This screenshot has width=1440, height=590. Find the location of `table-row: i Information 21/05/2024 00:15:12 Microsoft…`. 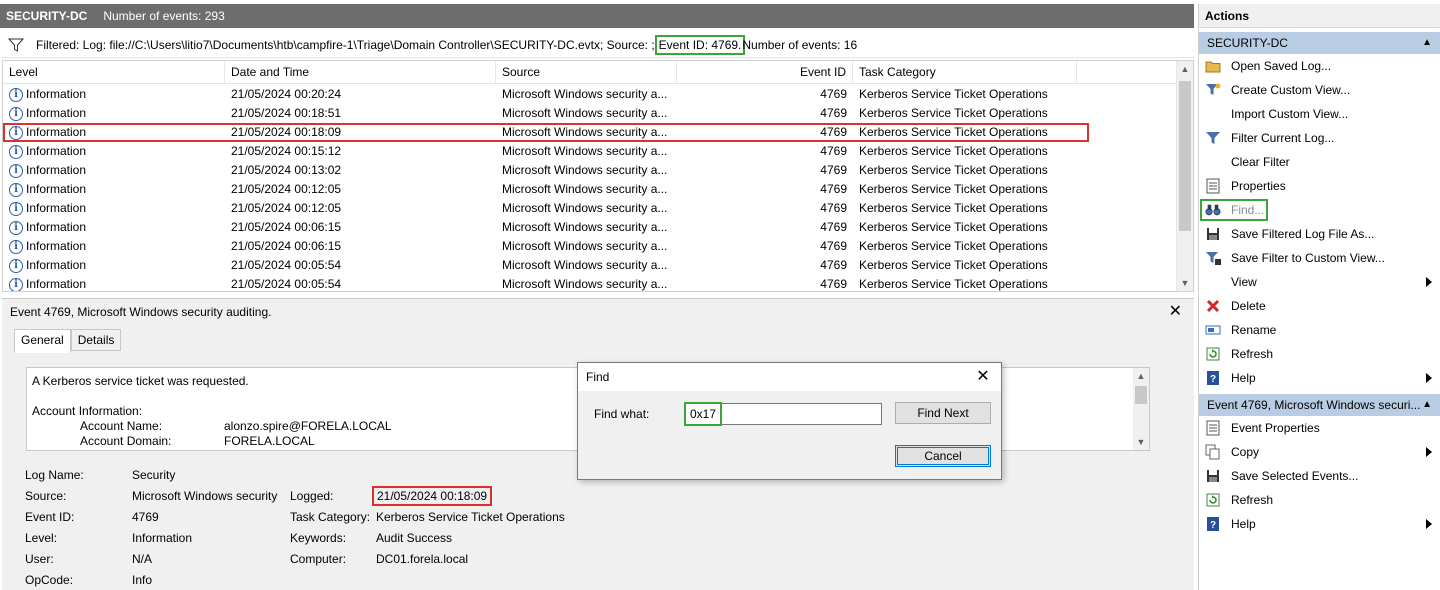

table-row: i Information 21/05/2024 00:15:12 Microsoft… is located at coordinates (590, 151).